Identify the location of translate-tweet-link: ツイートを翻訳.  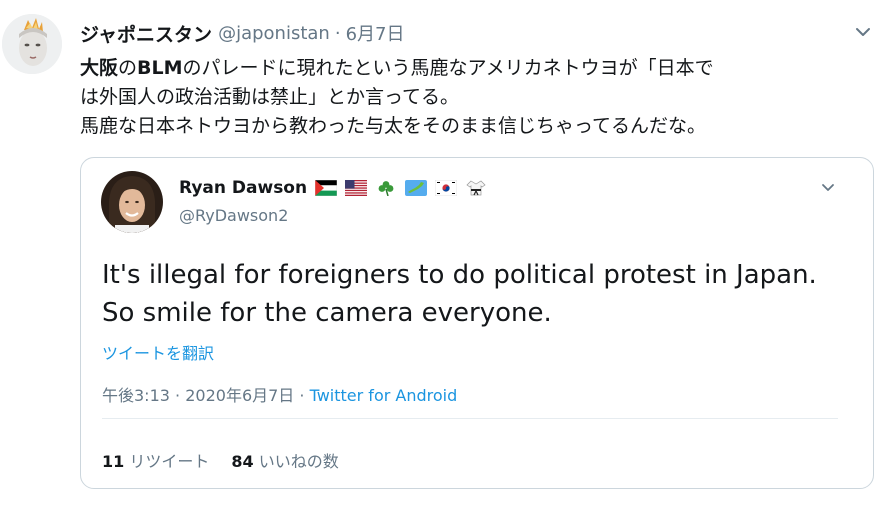
(158, 352).